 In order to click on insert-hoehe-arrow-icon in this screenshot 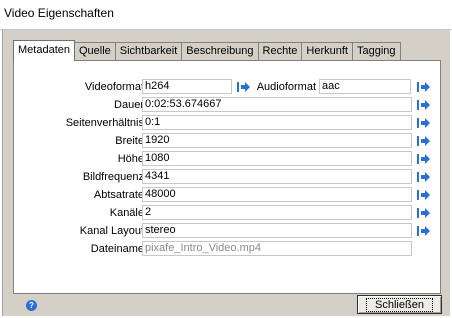, I will do `click(423, 159)`.